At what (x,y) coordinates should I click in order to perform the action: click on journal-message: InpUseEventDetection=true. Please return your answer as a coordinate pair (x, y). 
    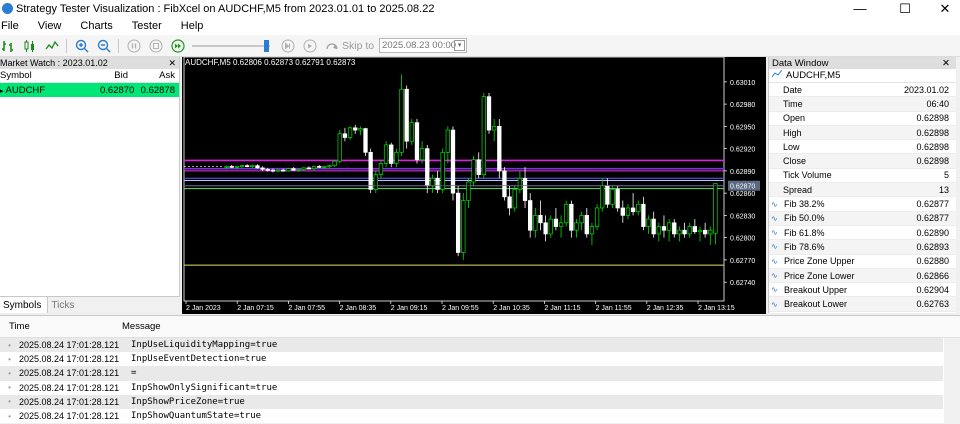
    Looking at the image, I should click on (199, 359).